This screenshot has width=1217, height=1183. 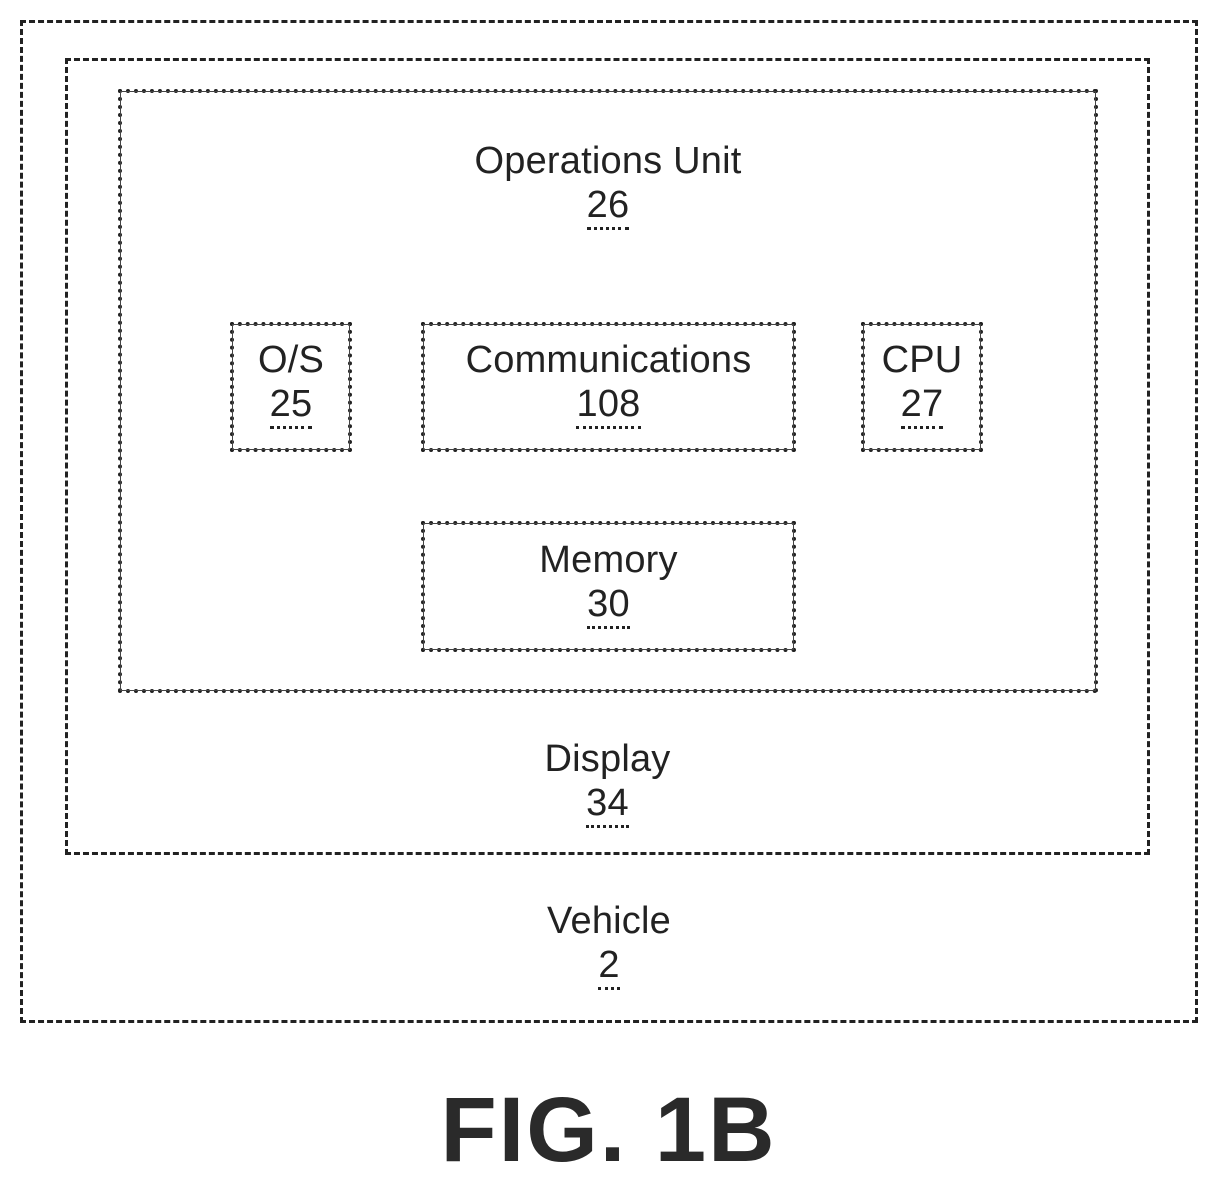 I want to click on communications-box: Communications 108, so click(x=608, y=387).